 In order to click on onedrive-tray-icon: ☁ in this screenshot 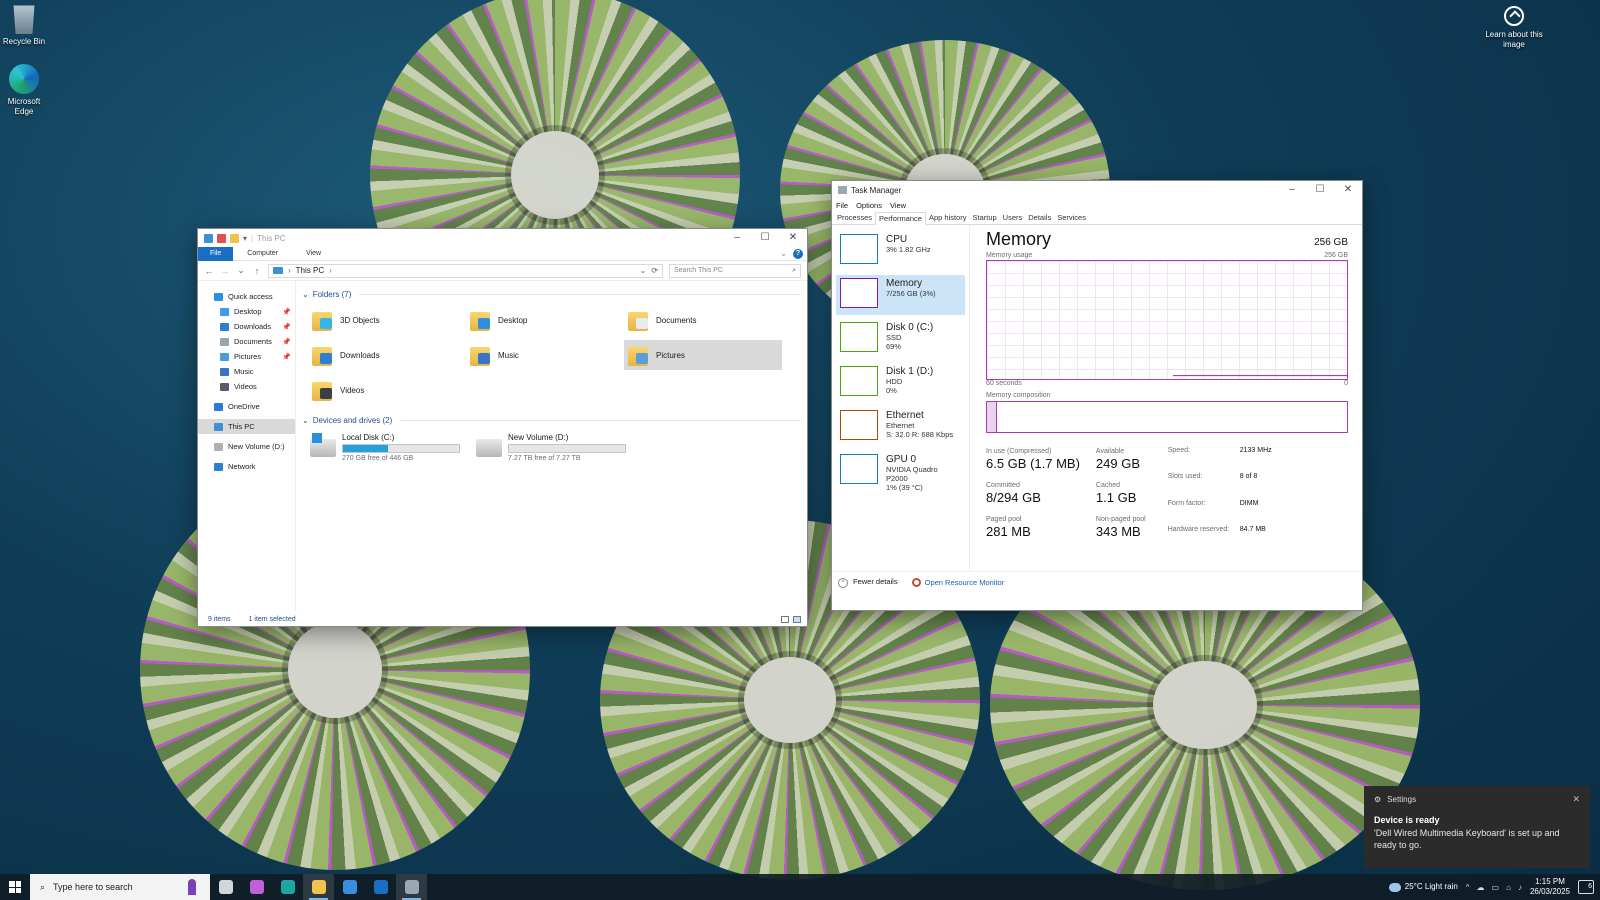, I will do `click(1481, 887)`.